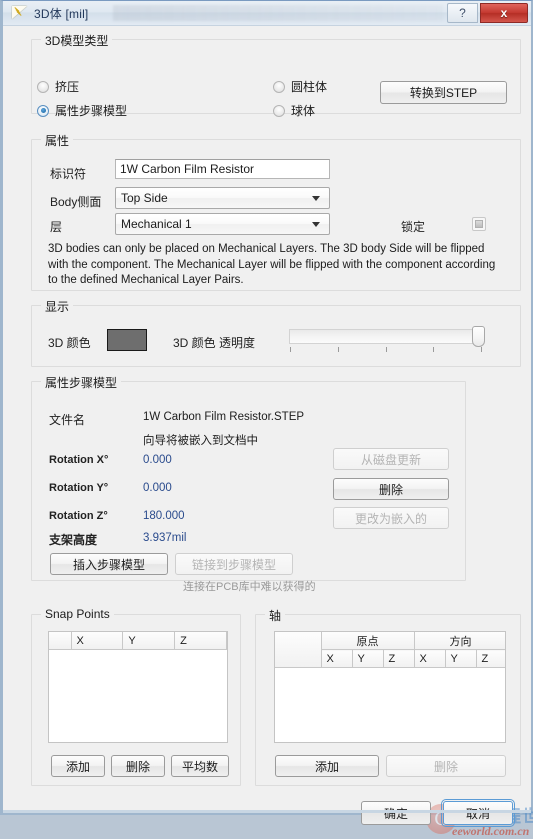 The image size is (533, 839). Describe the element at coordinates (156, 224) in the screenshot. I see `layer-value: Mechanical 1` at that location.